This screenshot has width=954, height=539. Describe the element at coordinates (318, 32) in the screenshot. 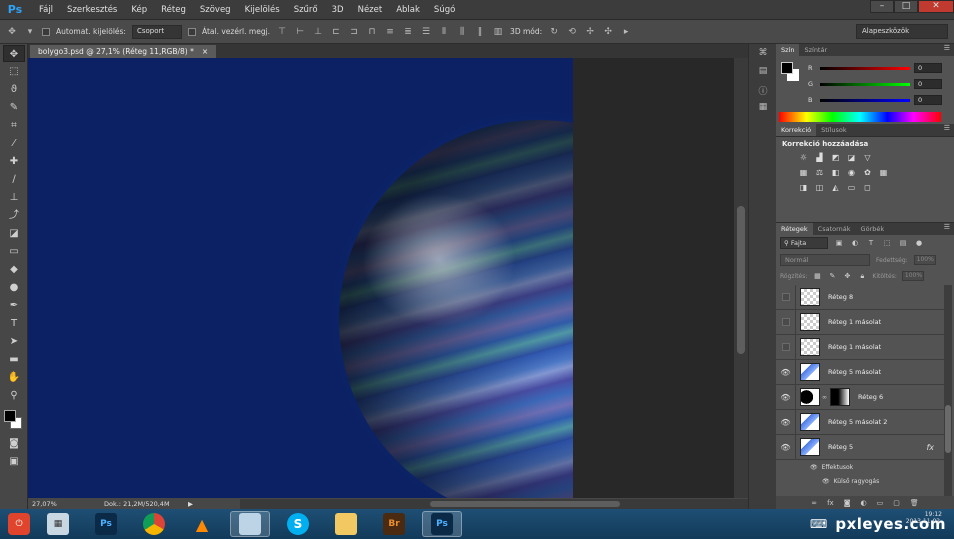

I see `align-bottom-icon: ⊥` at that location.